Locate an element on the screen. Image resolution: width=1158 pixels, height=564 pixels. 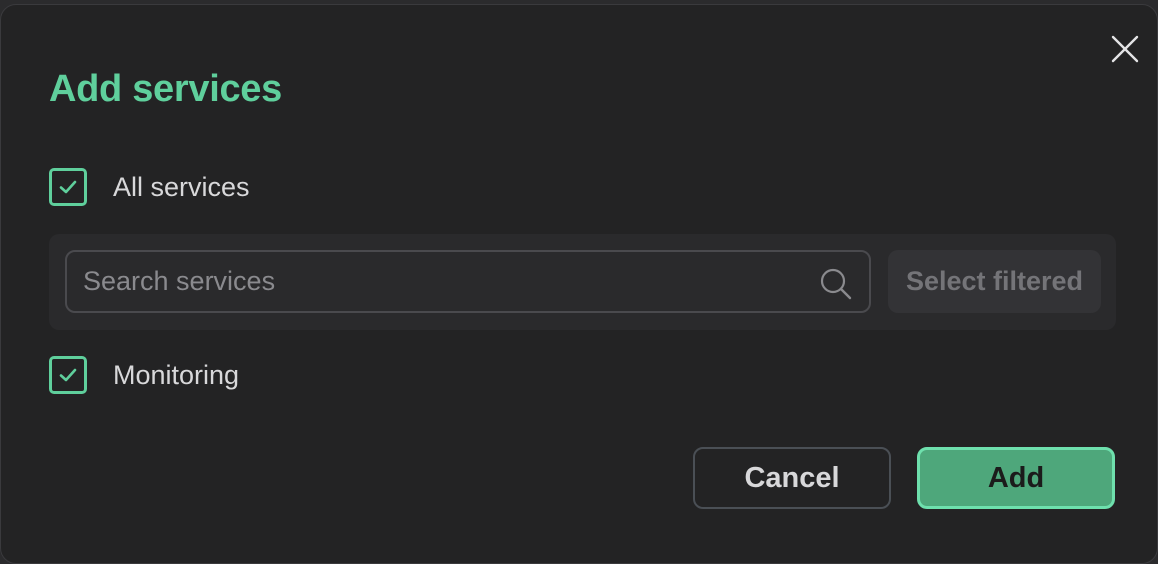
monitoring-checkbox is located at coordinates (68, 375).